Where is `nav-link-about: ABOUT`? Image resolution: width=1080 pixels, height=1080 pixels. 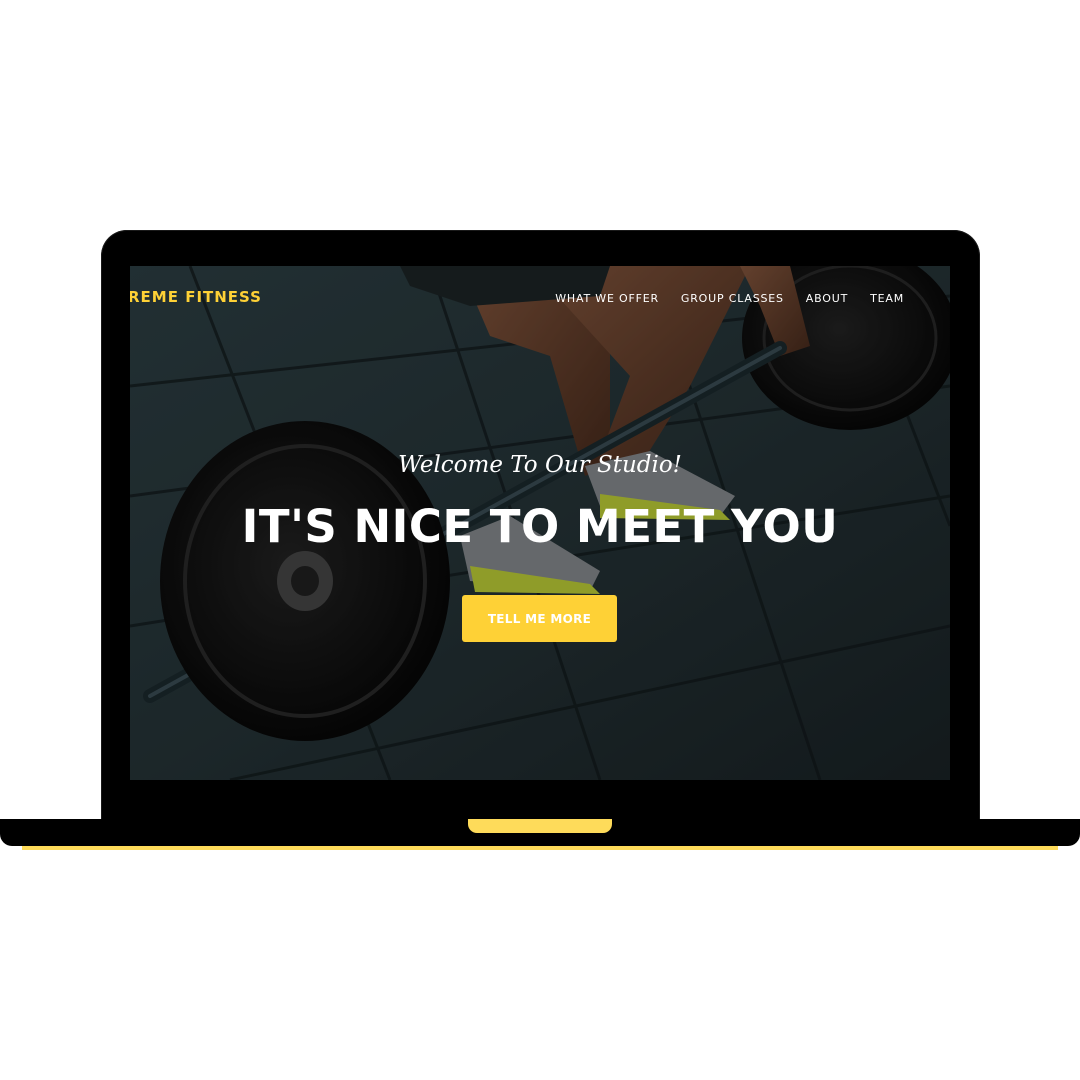
nav-link-about: ABOUT is located at coordinates (827, 298).